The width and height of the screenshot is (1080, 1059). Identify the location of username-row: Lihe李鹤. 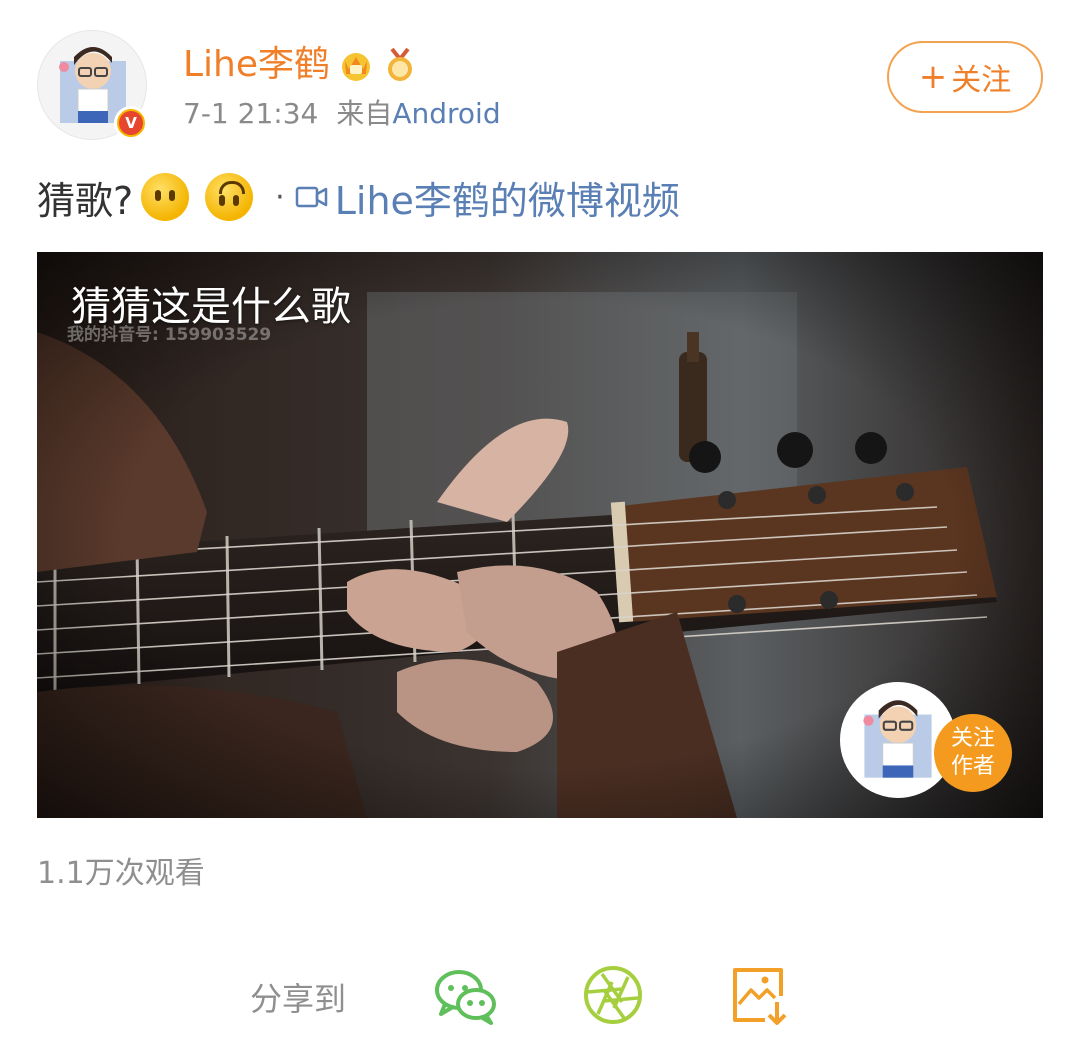
(300, 65).